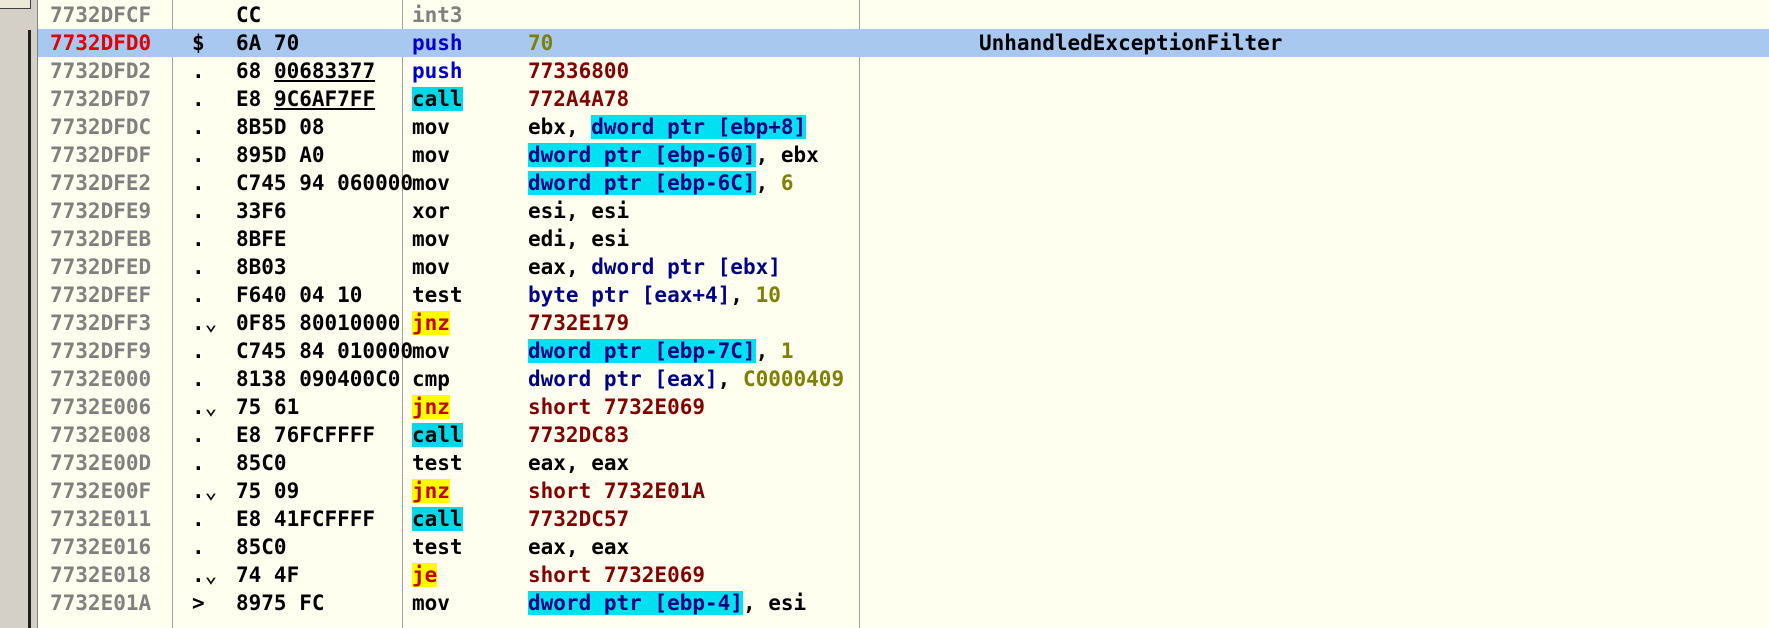 This screenshot has height=628, width=1769. I want to click on address-cell: 7732DFEB, so click(109, 239).